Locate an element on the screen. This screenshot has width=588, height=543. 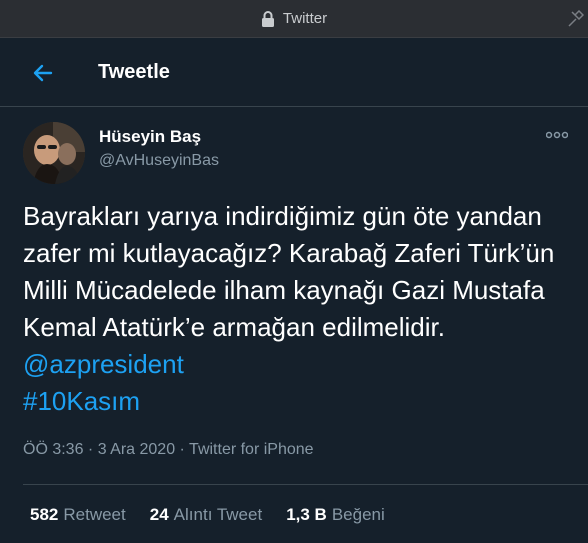
window-title-group: Twitter is located at coordinates (294, 18).